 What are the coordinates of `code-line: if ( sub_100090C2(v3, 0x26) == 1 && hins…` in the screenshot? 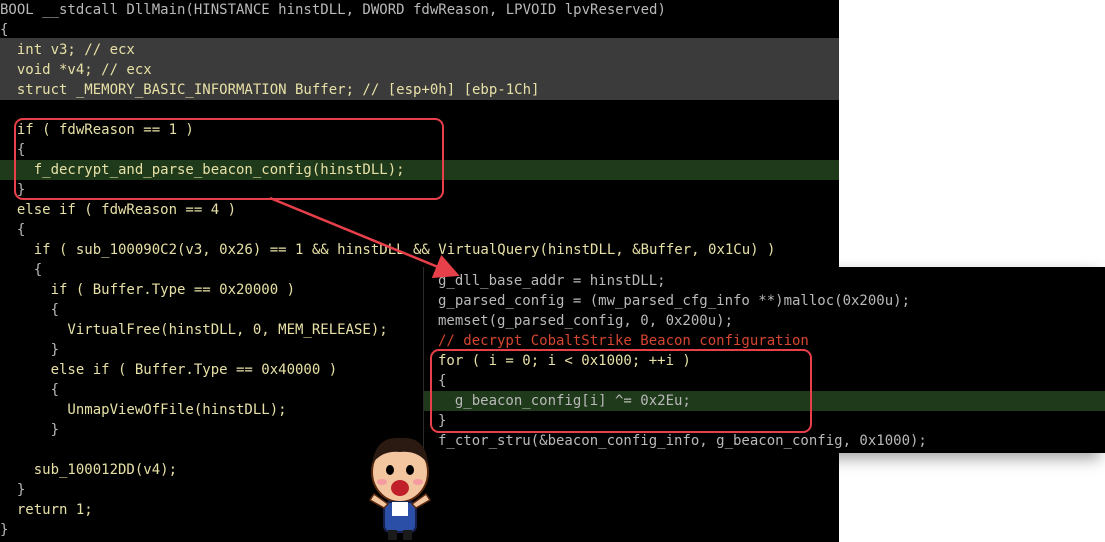 It's located at (388, 250).